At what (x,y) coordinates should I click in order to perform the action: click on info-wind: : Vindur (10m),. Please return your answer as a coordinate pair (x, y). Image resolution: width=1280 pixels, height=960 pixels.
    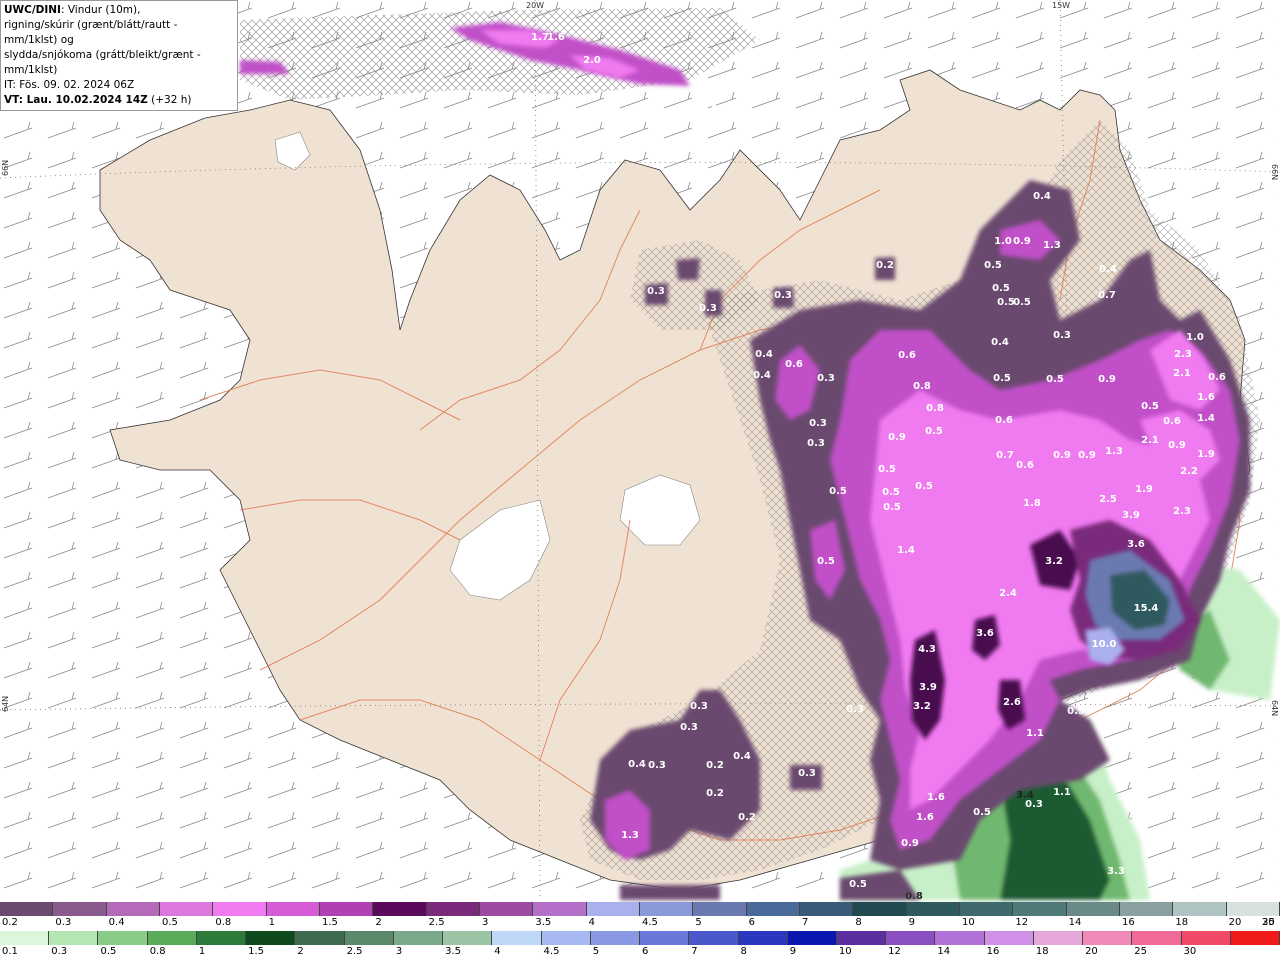
    Looking at the image, I should click on (100, 10).